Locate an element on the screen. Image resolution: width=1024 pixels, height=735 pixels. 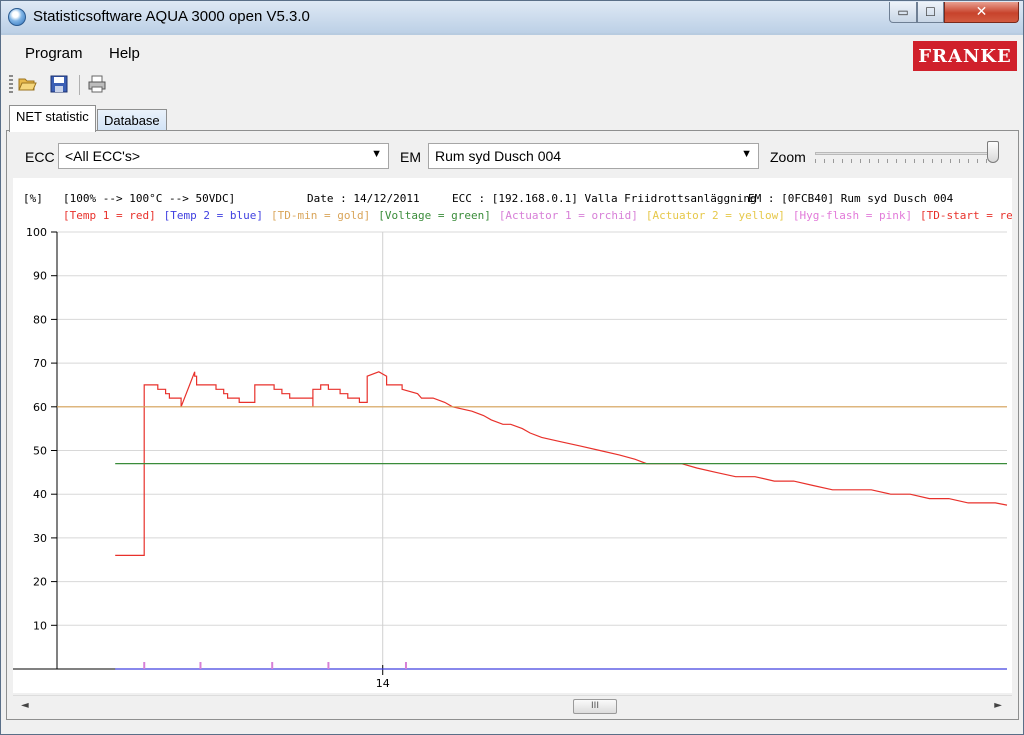
zoom-label: Zoom is located at coordinates (788, 157).